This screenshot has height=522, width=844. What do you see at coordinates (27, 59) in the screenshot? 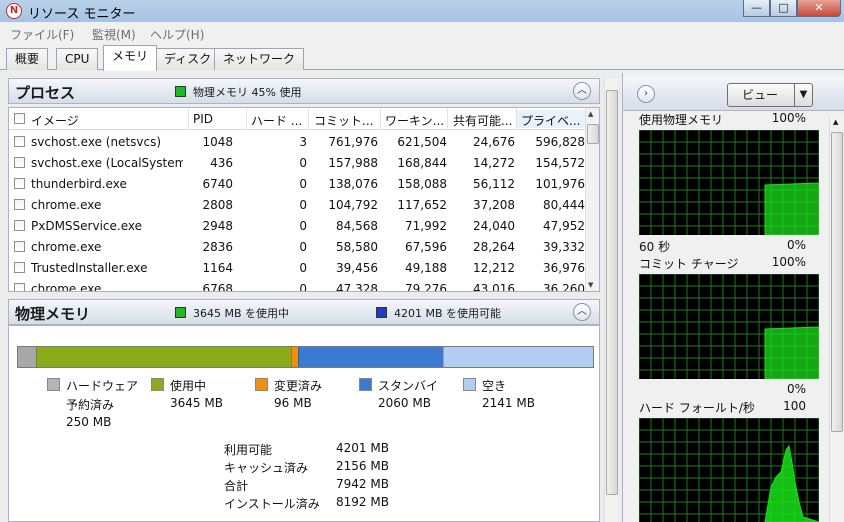
I see `tab-overview: 概要` at bounding box center [27, 59].